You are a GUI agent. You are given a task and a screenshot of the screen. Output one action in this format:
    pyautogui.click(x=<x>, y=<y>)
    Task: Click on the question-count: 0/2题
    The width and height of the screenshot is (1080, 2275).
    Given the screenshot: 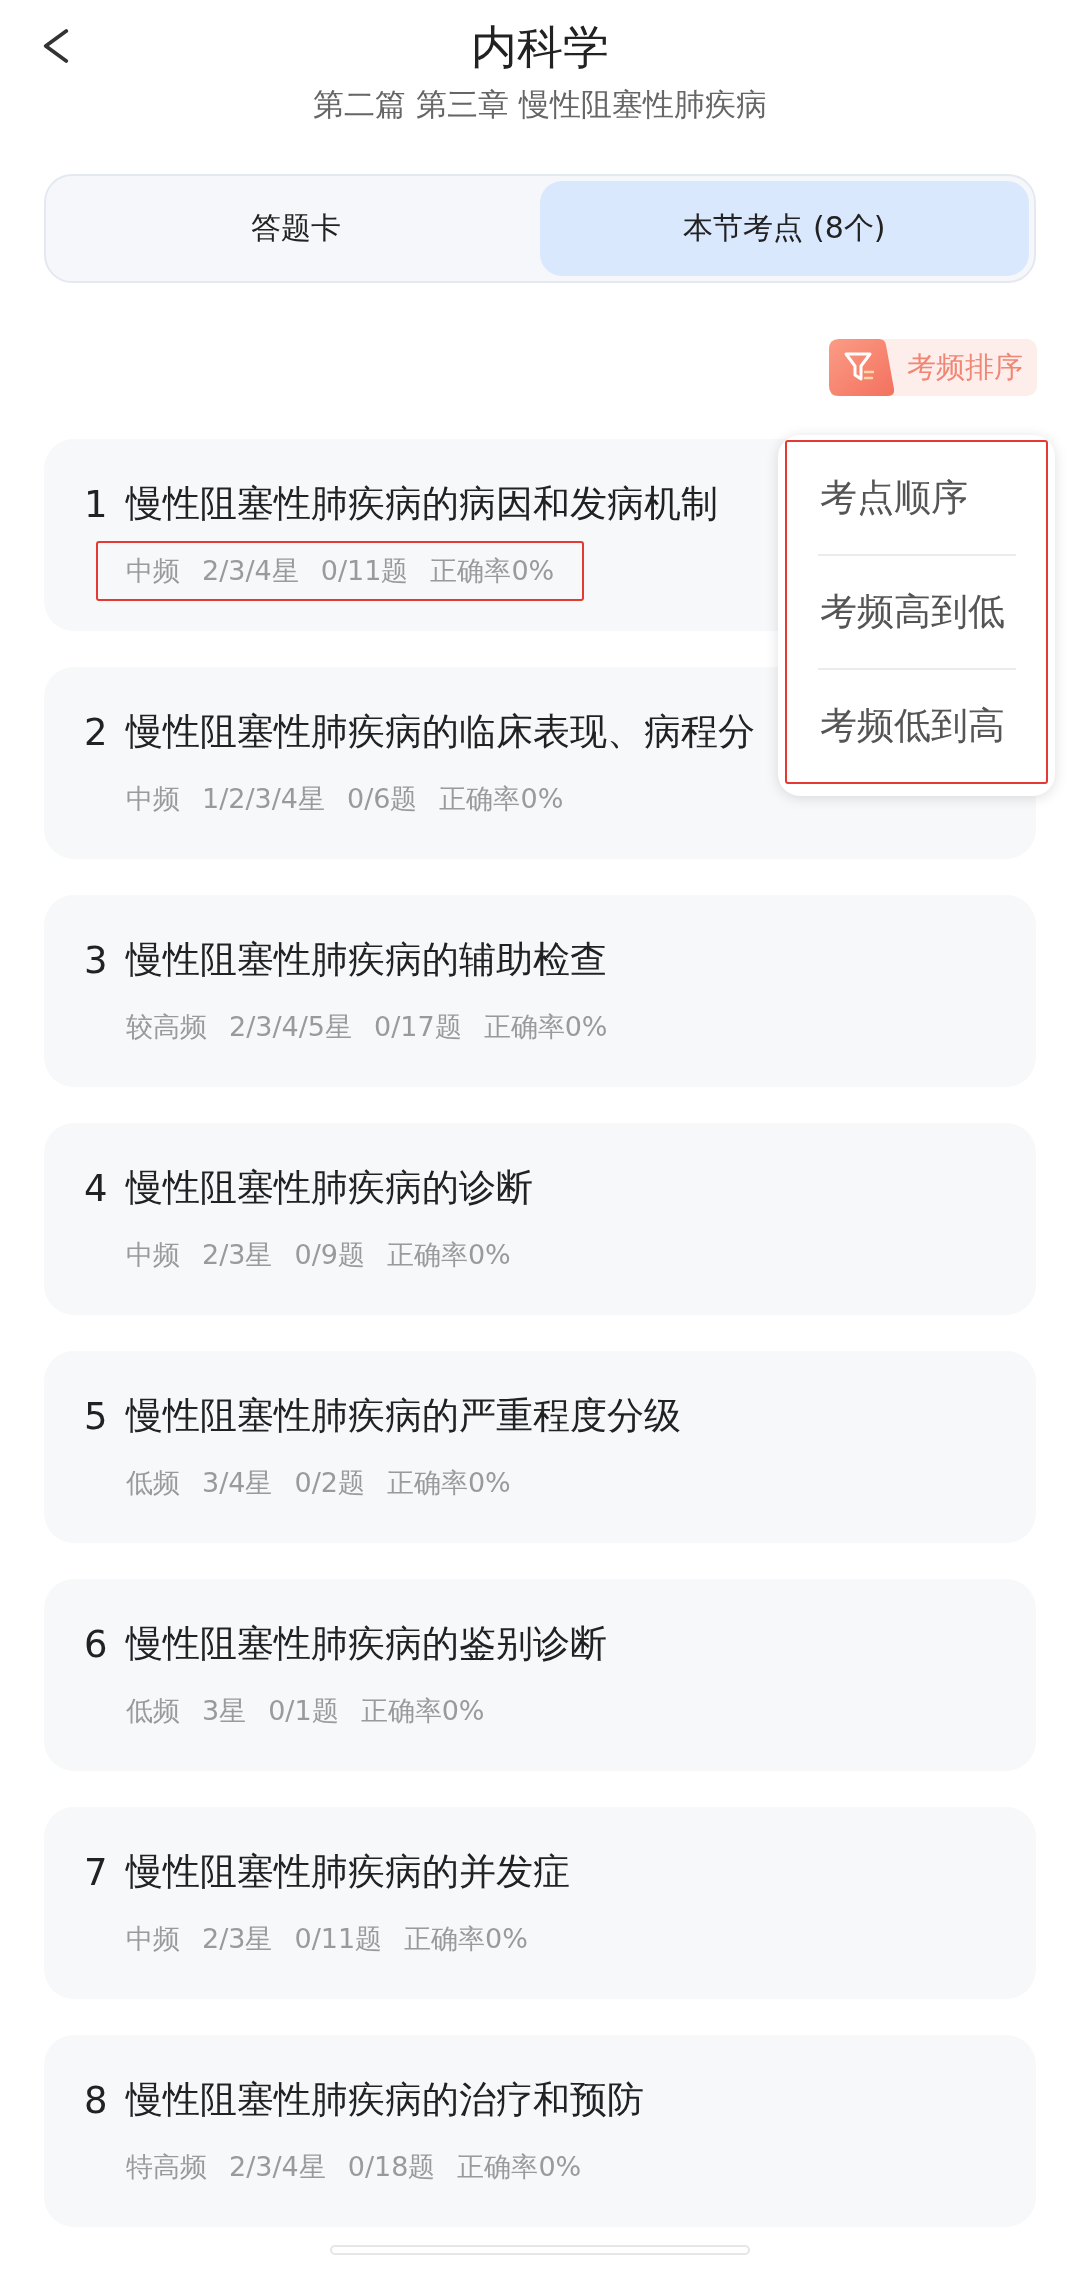 What is the action you would take?
    pyautogui.click(x=329, y=1483)
    